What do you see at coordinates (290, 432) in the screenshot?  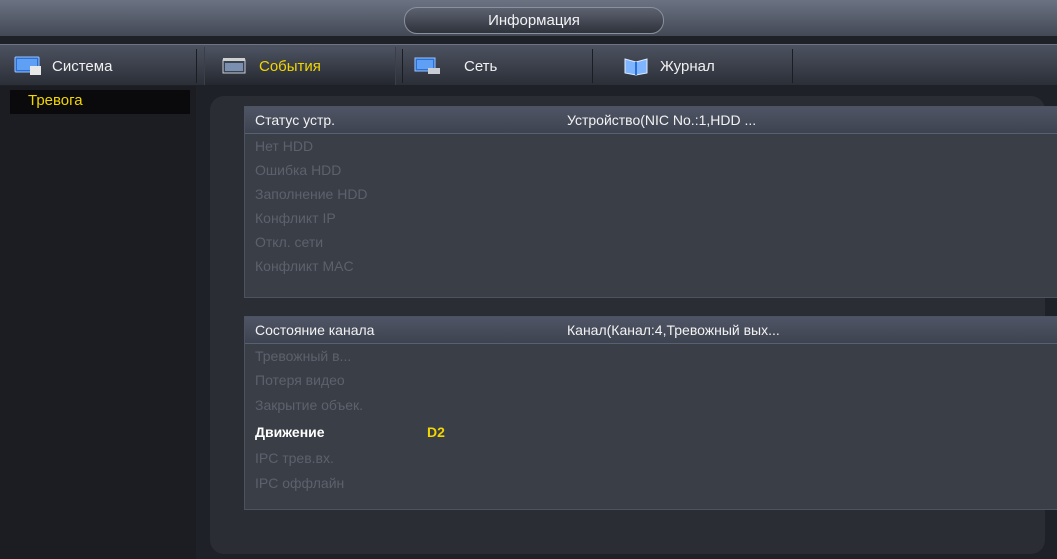 I see `row-label: Движение` at bounding box center [290, 432].